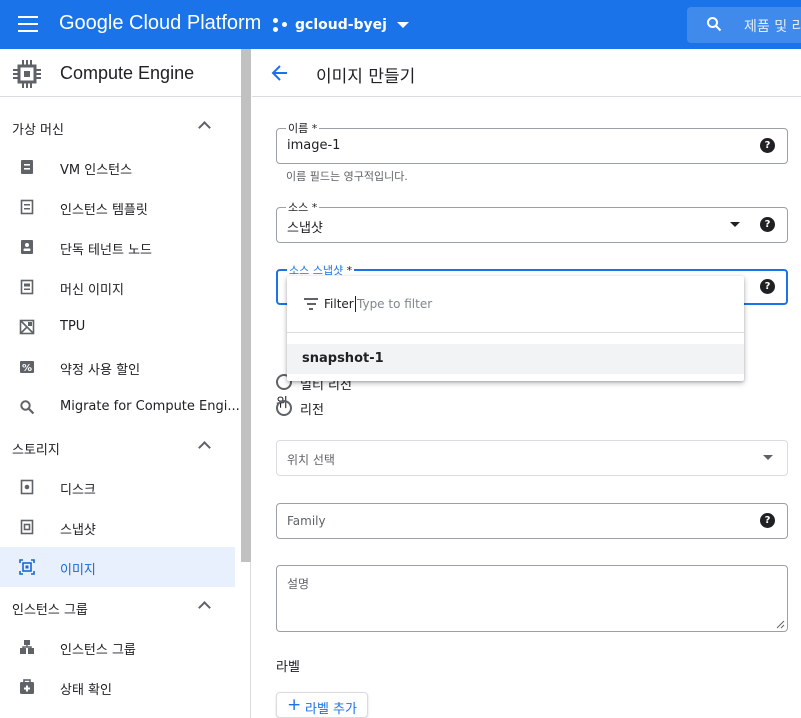 The width and height of the screenshot is (801, 718). Describe the element at coordinates (288, 667) in the screenshot. I see `labels-section-title: 라벨` at that location.